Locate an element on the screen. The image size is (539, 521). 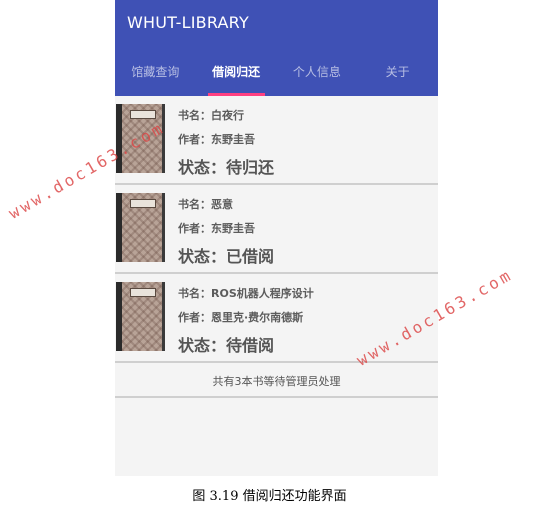
tab-about: 关于 is located at coordinates (397, 77).